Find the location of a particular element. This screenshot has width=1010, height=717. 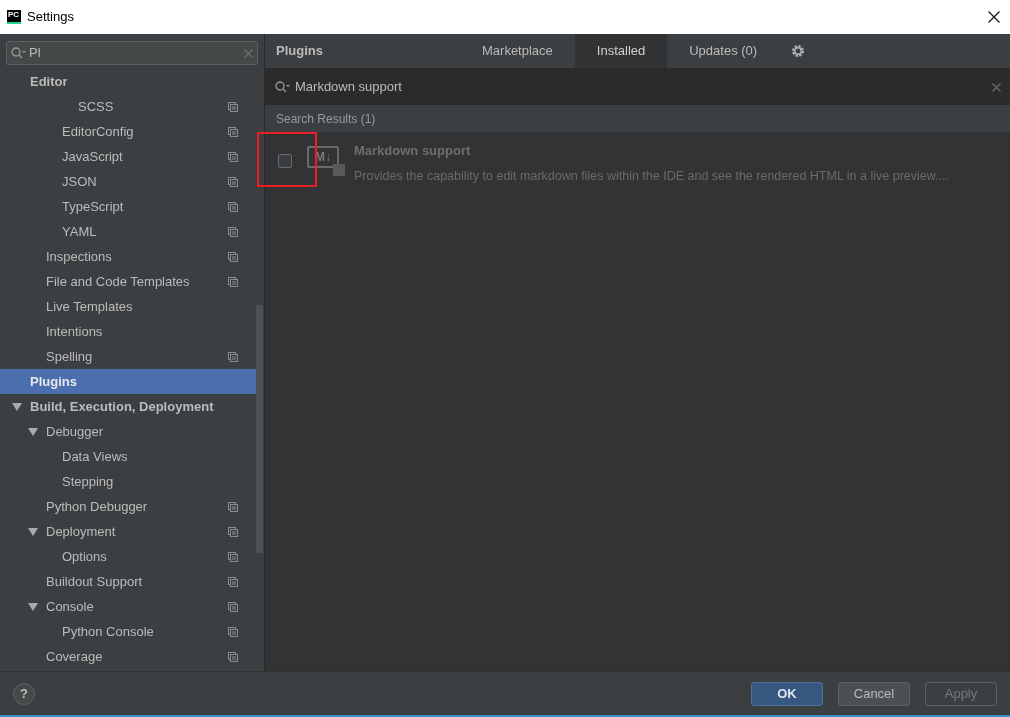

tree-item: Plugins is located at coordinates (128, 381).